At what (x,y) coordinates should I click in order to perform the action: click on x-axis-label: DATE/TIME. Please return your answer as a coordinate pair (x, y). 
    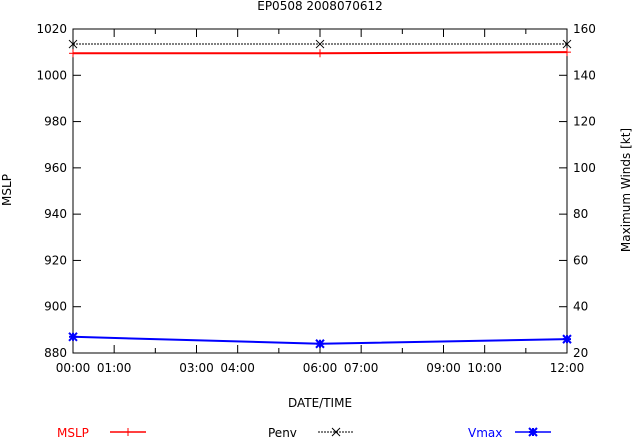
    Looking at the image, I should click on (320, 403).